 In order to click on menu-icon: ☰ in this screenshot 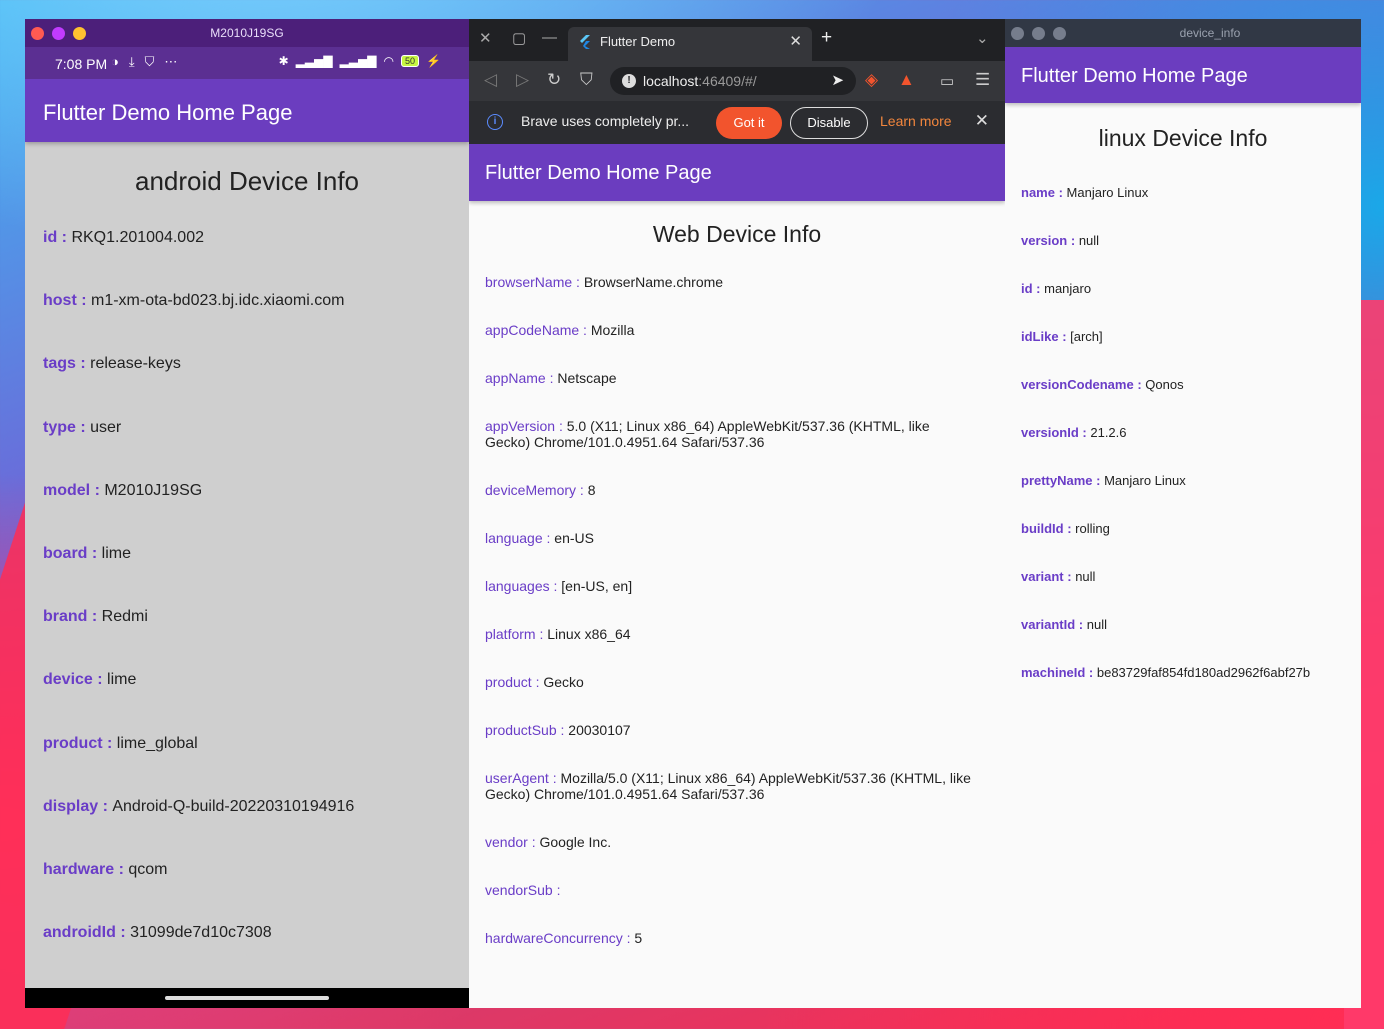, I will do `click(982, 80)`.